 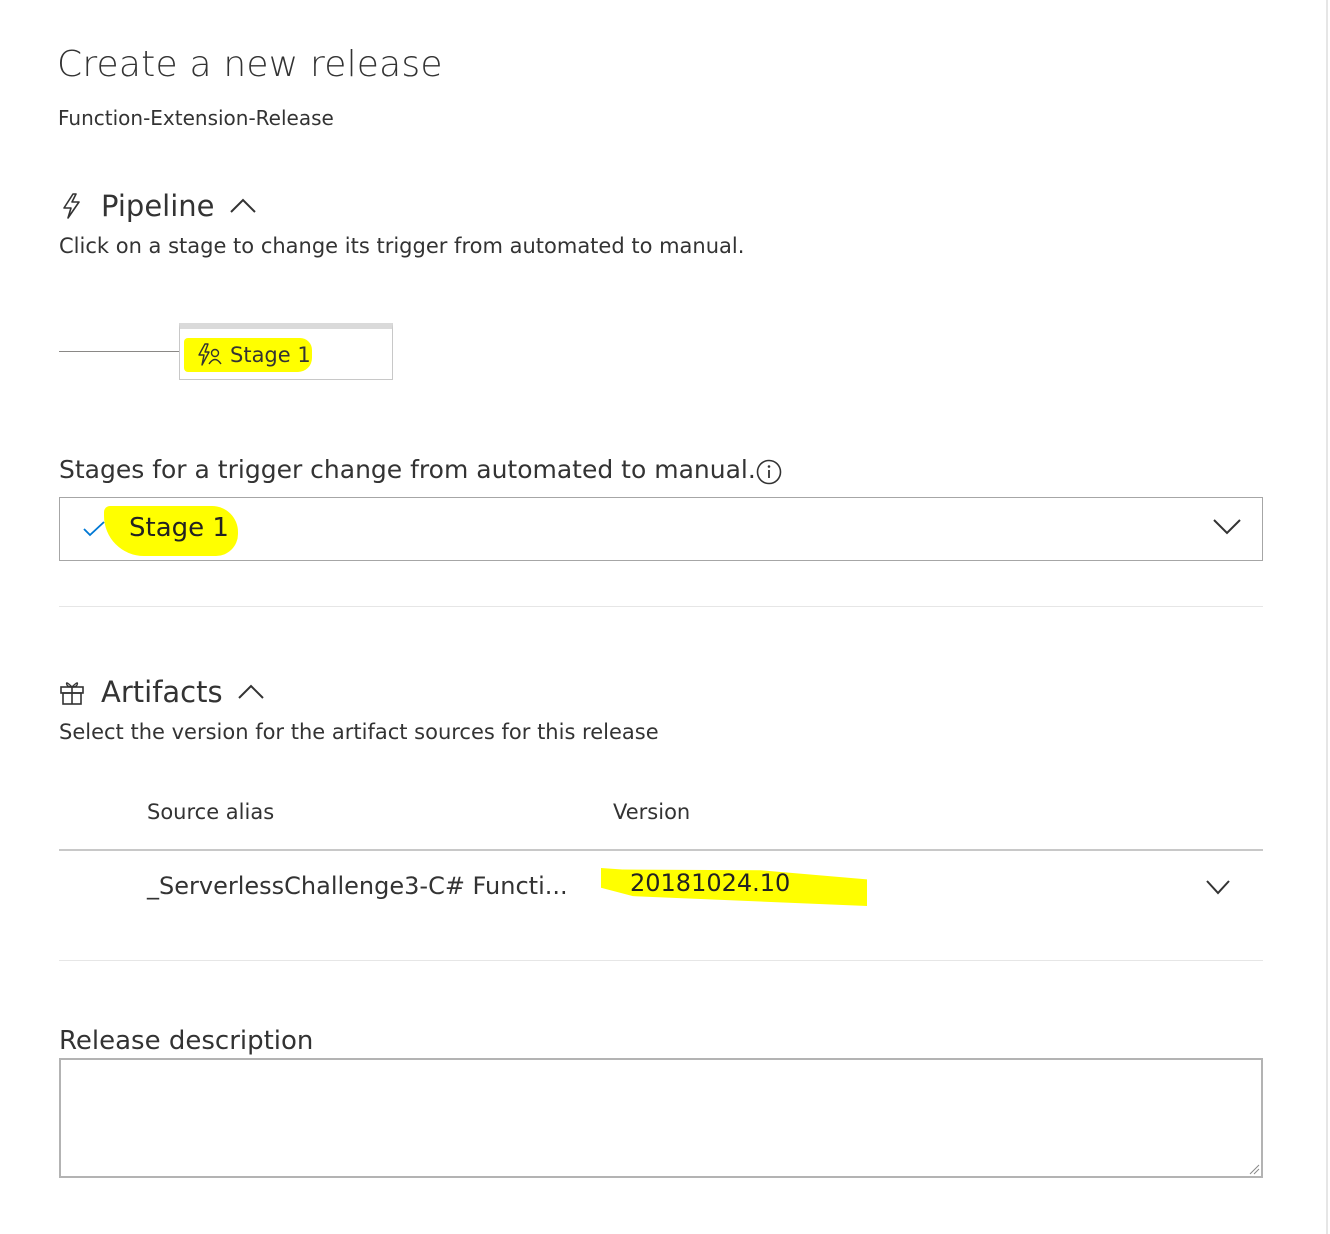 I want to click on page-title: Create a new release, so click(x=250, y=64).